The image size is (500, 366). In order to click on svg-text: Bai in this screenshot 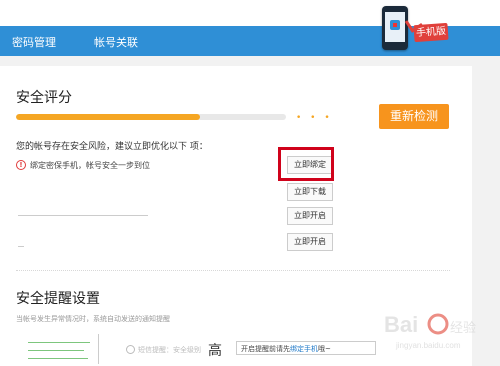, I will do `click(401, 324)`.